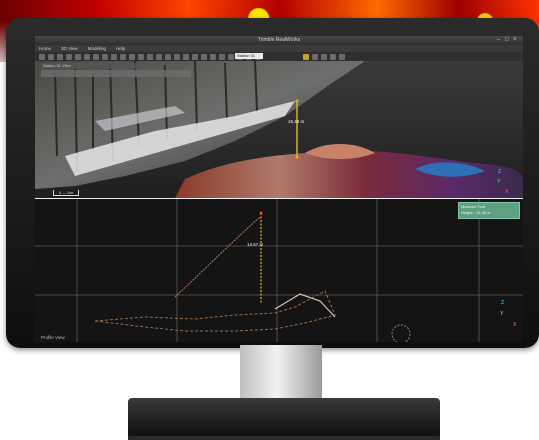  Describe the element at coordinates (222, 56) in the screenshot. I see `camera-icon` at that location.